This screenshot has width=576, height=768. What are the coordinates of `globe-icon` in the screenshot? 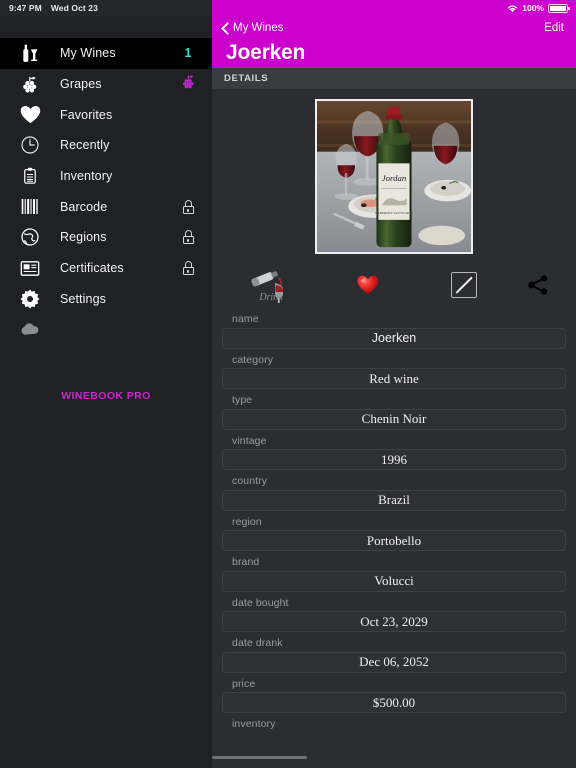 It's located at (30, 237).